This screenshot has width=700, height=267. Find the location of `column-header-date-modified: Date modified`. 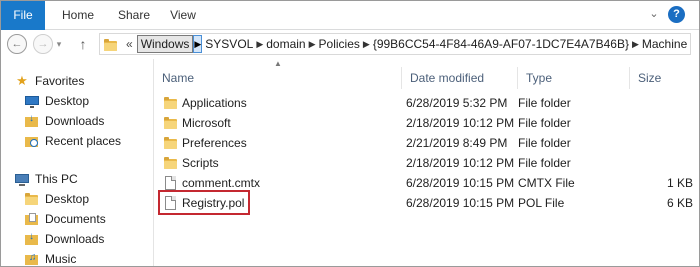

column-header-date-modified: Date modified is located at coordinates (460, 78).